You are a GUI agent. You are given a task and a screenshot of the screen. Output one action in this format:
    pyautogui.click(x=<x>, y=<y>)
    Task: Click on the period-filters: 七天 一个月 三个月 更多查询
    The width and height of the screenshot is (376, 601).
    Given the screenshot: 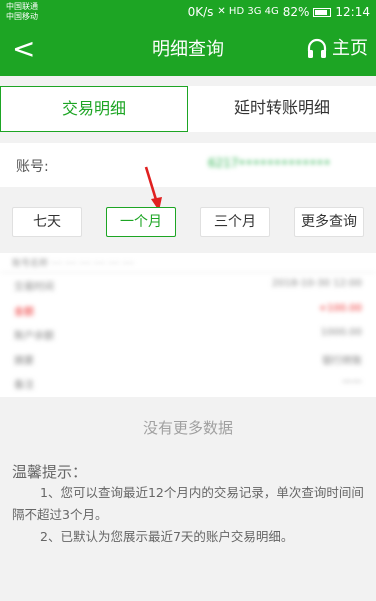 What is the action you would take?
    pyautogui.click(x=188, y=223)
    